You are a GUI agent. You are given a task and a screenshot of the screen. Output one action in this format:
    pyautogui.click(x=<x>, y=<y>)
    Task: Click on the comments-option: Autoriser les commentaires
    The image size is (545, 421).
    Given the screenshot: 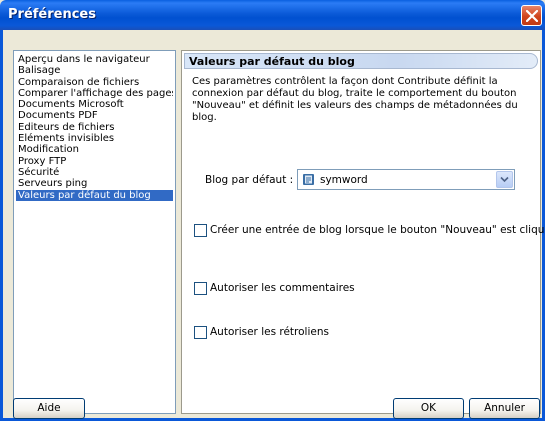 What is the action you would take?
    pyautogui.click(x=274, y=288)
    